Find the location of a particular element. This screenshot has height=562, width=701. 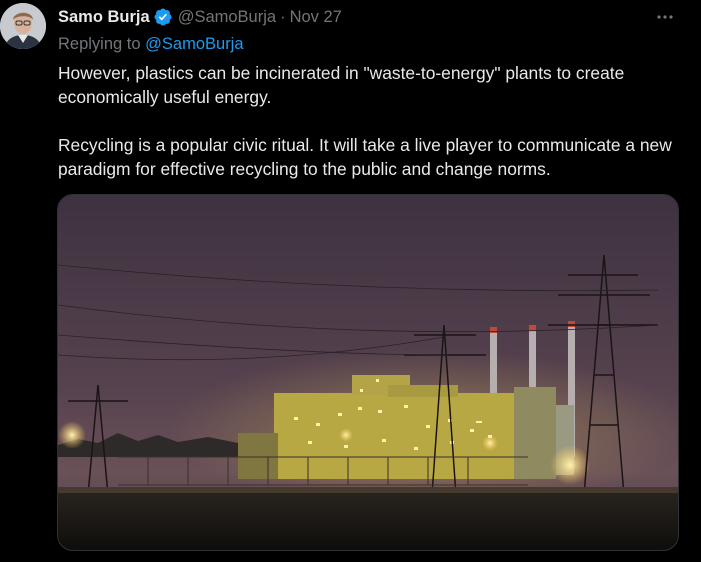

author-handle: @SamoBurja is located at coordinates (227, 17).